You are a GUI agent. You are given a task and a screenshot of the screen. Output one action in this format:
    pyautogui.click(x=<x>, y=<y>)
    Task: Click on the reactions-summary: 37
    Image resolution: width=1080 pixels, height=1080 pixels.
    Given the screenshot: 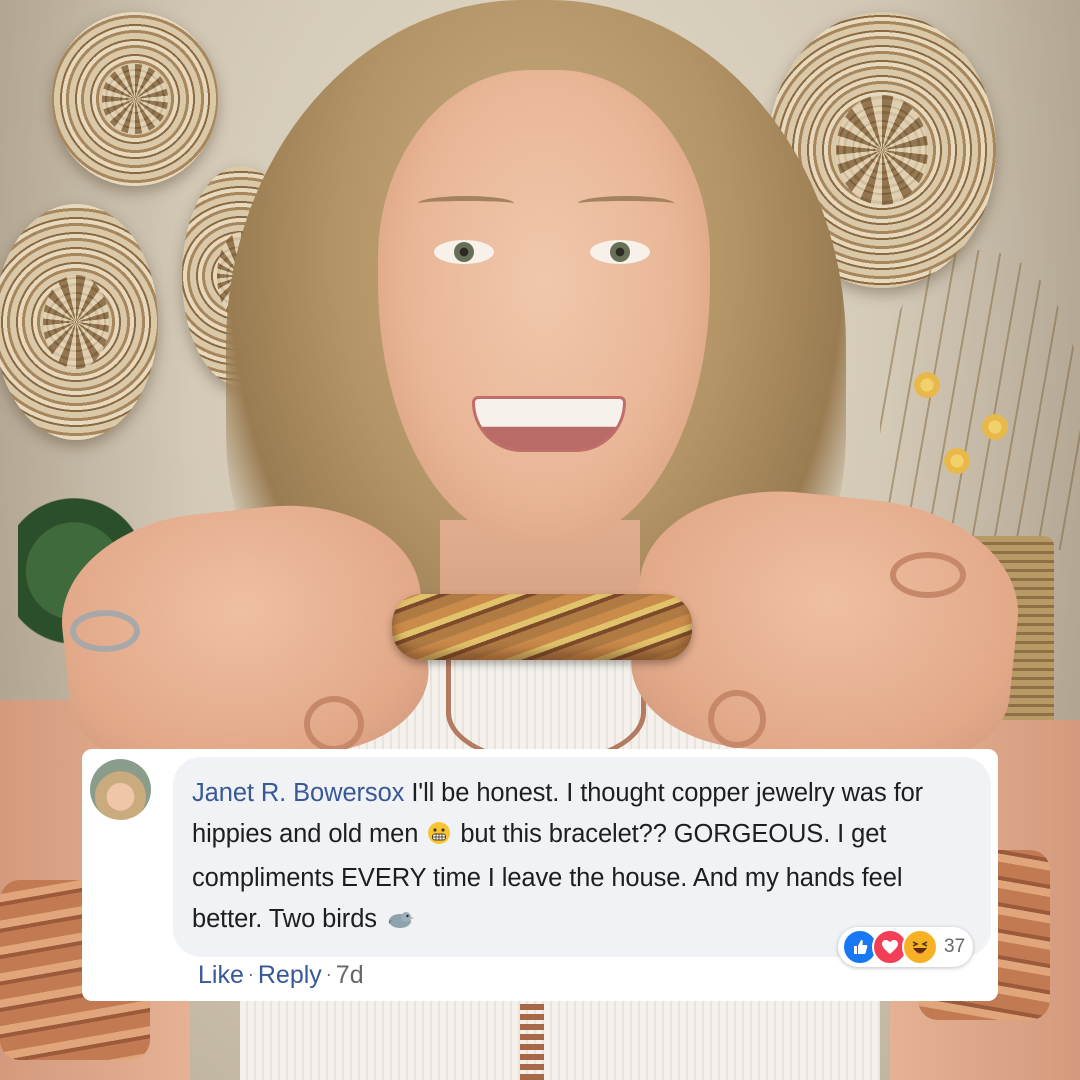 What is the action you would take?
    pyautogui.click(x=906, y=947)
    